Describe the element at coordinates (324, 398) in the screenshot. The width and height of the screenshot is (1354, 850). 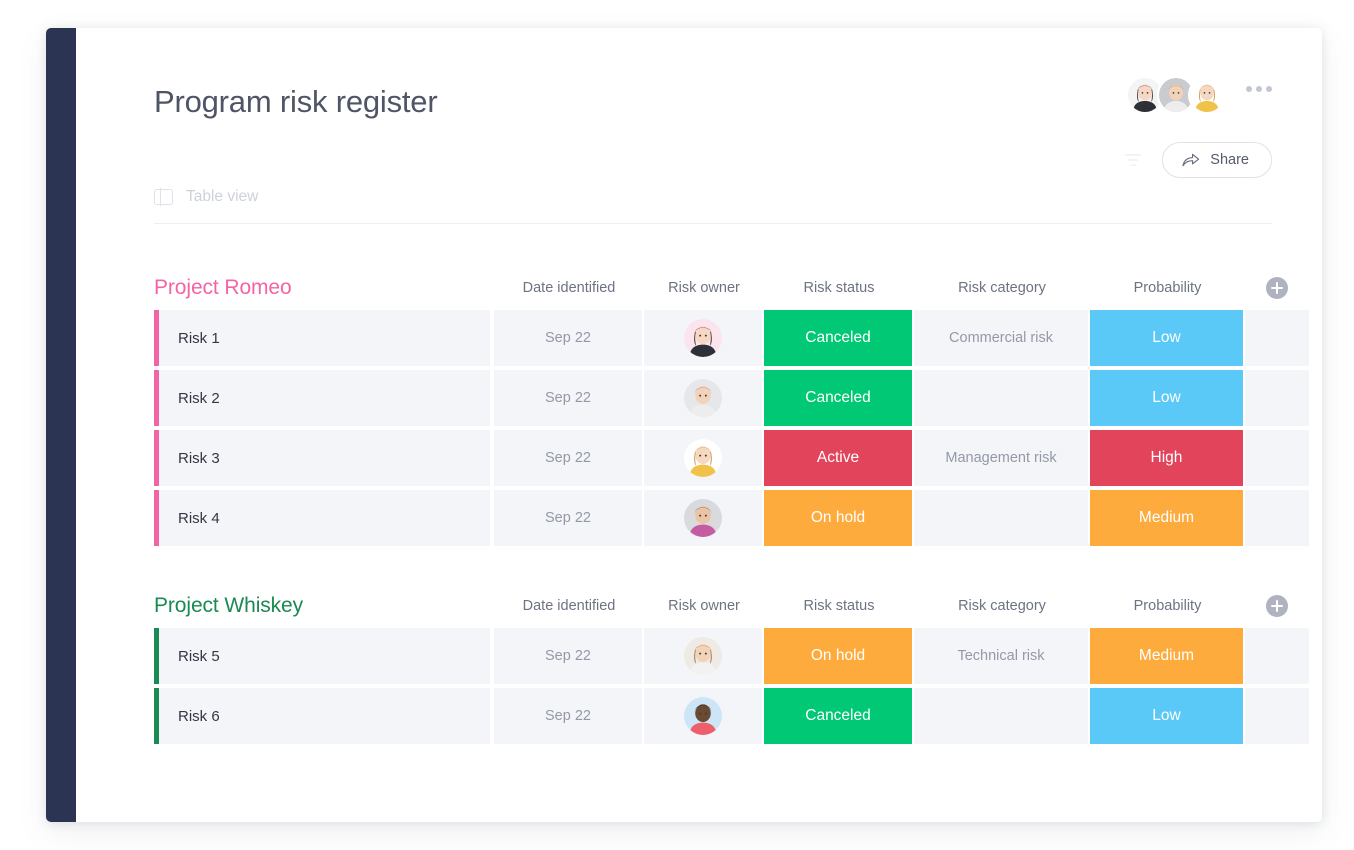
I see `cell-item-name: Risk 2` at that location.